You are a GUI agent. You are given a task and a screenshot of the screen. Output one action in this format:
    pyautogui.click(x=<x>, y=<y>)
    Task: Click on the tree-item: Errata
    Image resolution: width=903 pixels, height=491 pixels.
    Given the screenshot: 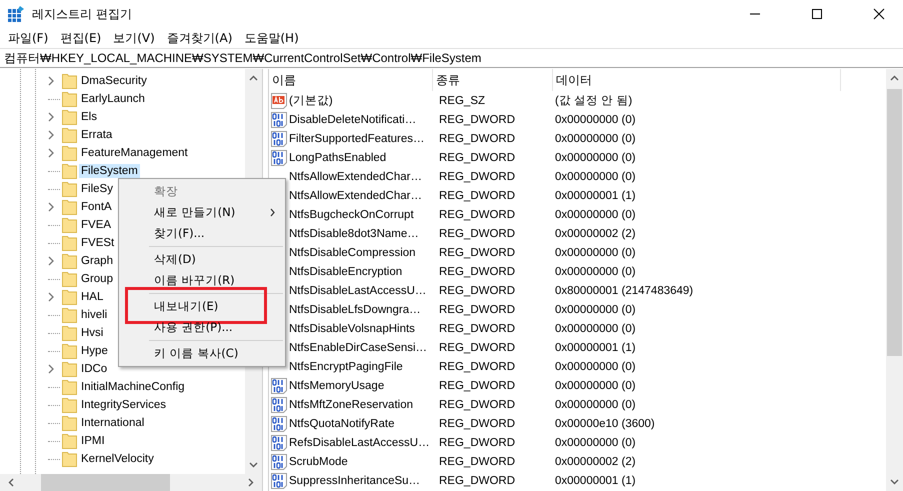 What is the action you would take?
    pyautogui.click(x=96, y=135)
    